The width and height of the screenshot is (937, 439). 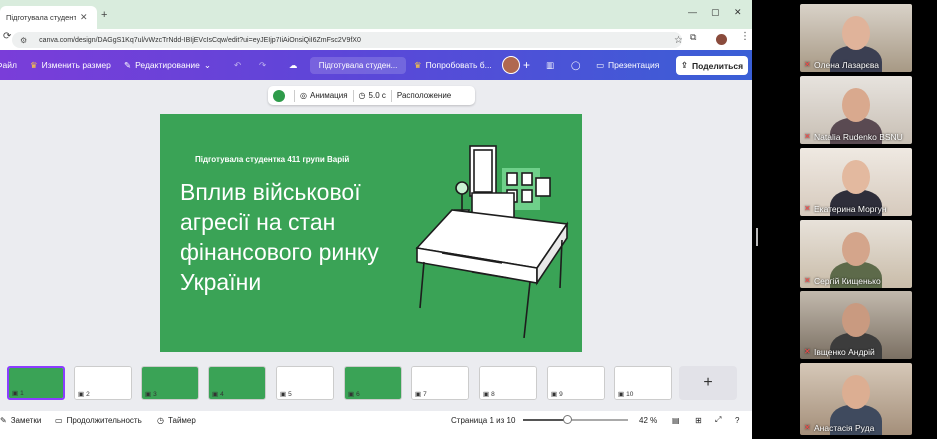 What do you see at coordinates (103, 383) in the screenshot?
I see `page-thumbnail: ▣ 2` at bounding box center [103, 383].